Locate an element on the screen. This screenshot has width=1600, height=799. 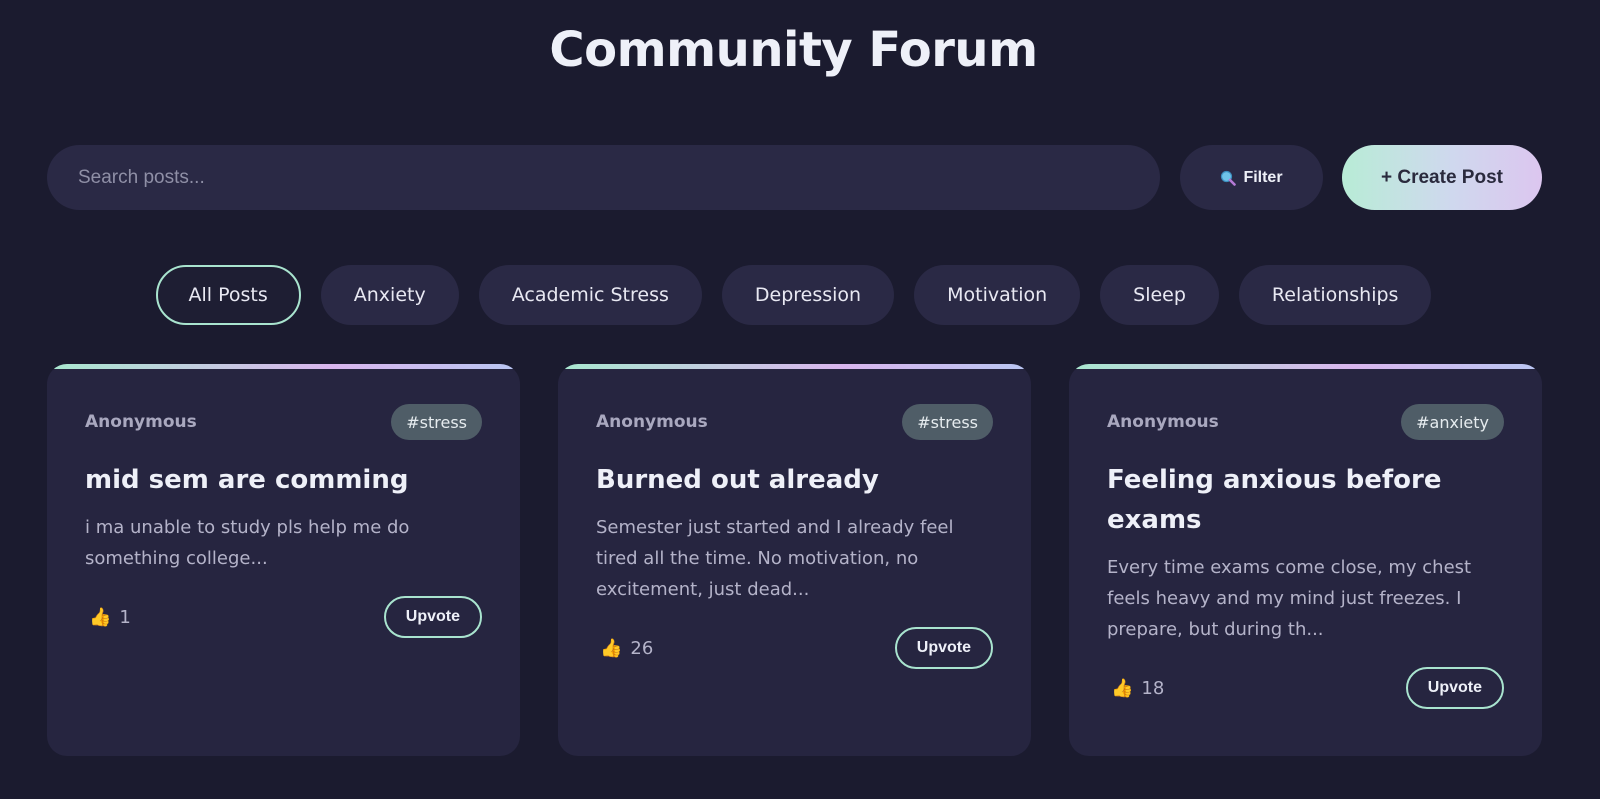
category-motivation: Motivation is located at coordinates (997, 295).